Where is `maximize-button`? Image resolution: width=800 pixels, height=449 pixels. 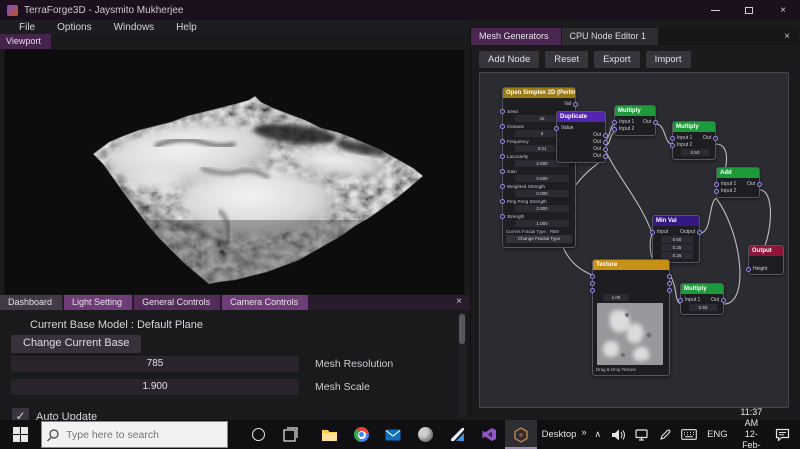 maximize-button is located at coordinates (749, 10).